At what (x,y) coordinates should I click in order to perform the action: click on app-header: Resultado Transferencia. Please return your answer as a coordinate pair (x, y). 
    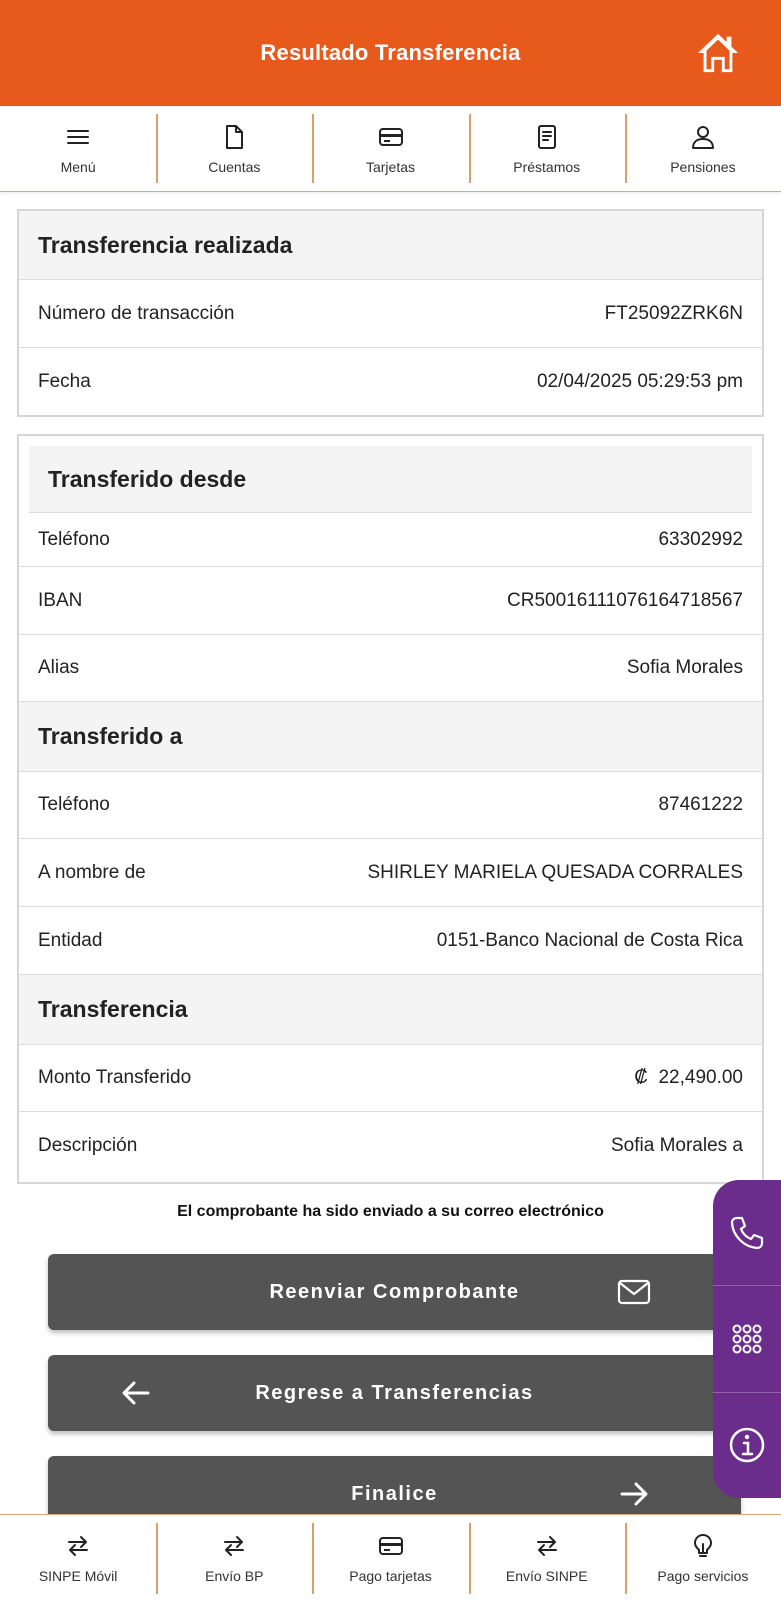
    Looking at the image, I should click on (390, 53).